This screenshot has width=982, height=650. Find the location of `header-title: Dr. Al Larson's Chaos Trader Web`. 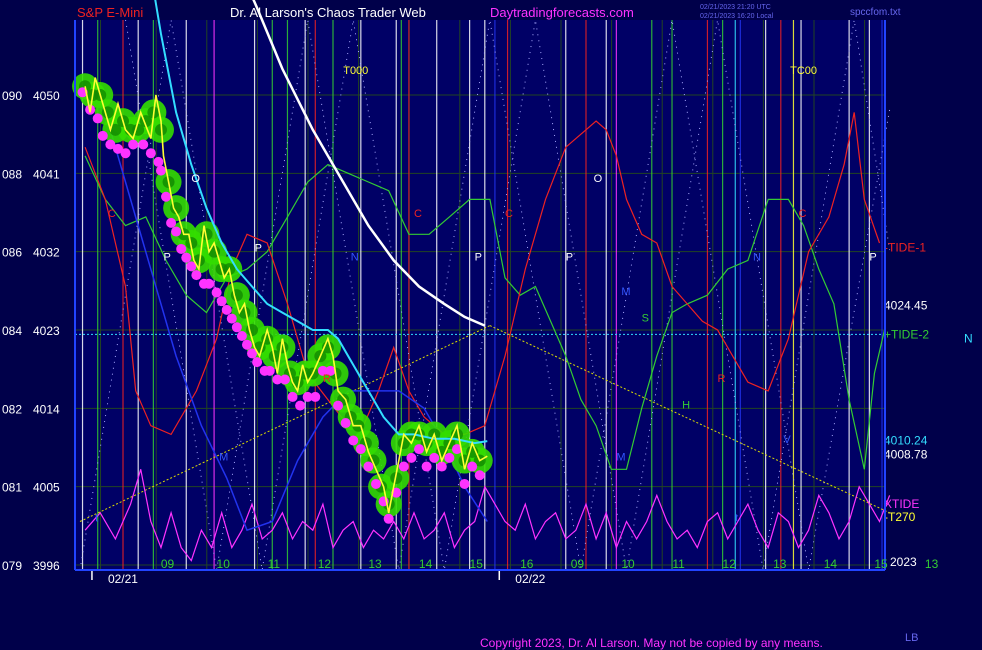

header-title: Dr. Al Larson's Chaos Trader Web is located at coordinates (328, 12).